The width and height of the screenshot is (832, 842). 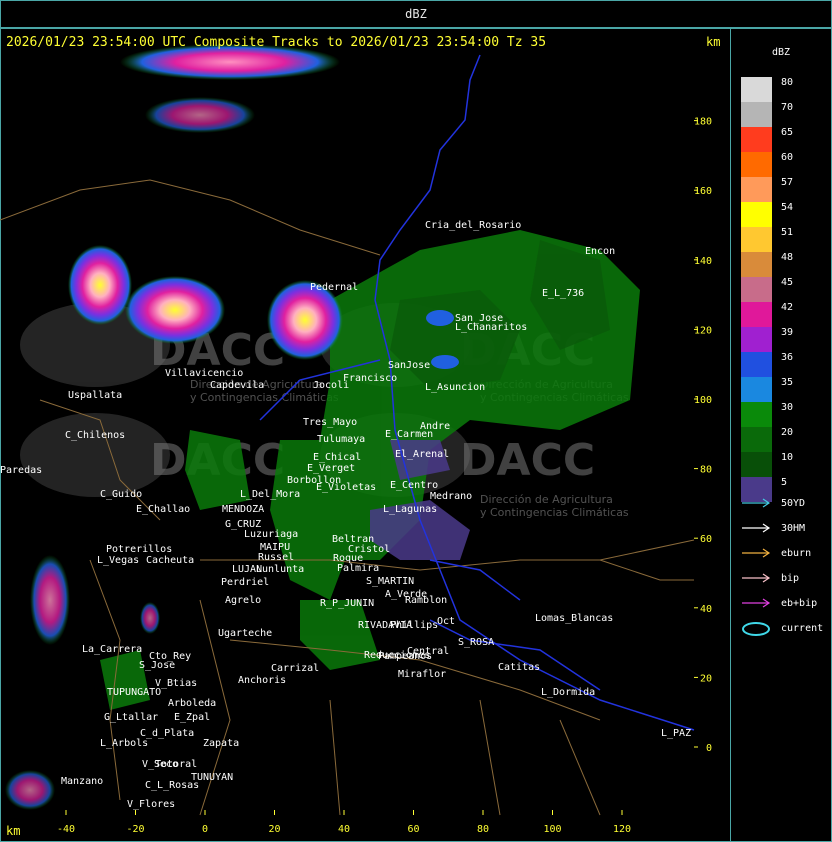 What do you see at coordinates (295, 668) in the screenshot?
I see `place-label: Carrizal` at bounding box center [295, 668].